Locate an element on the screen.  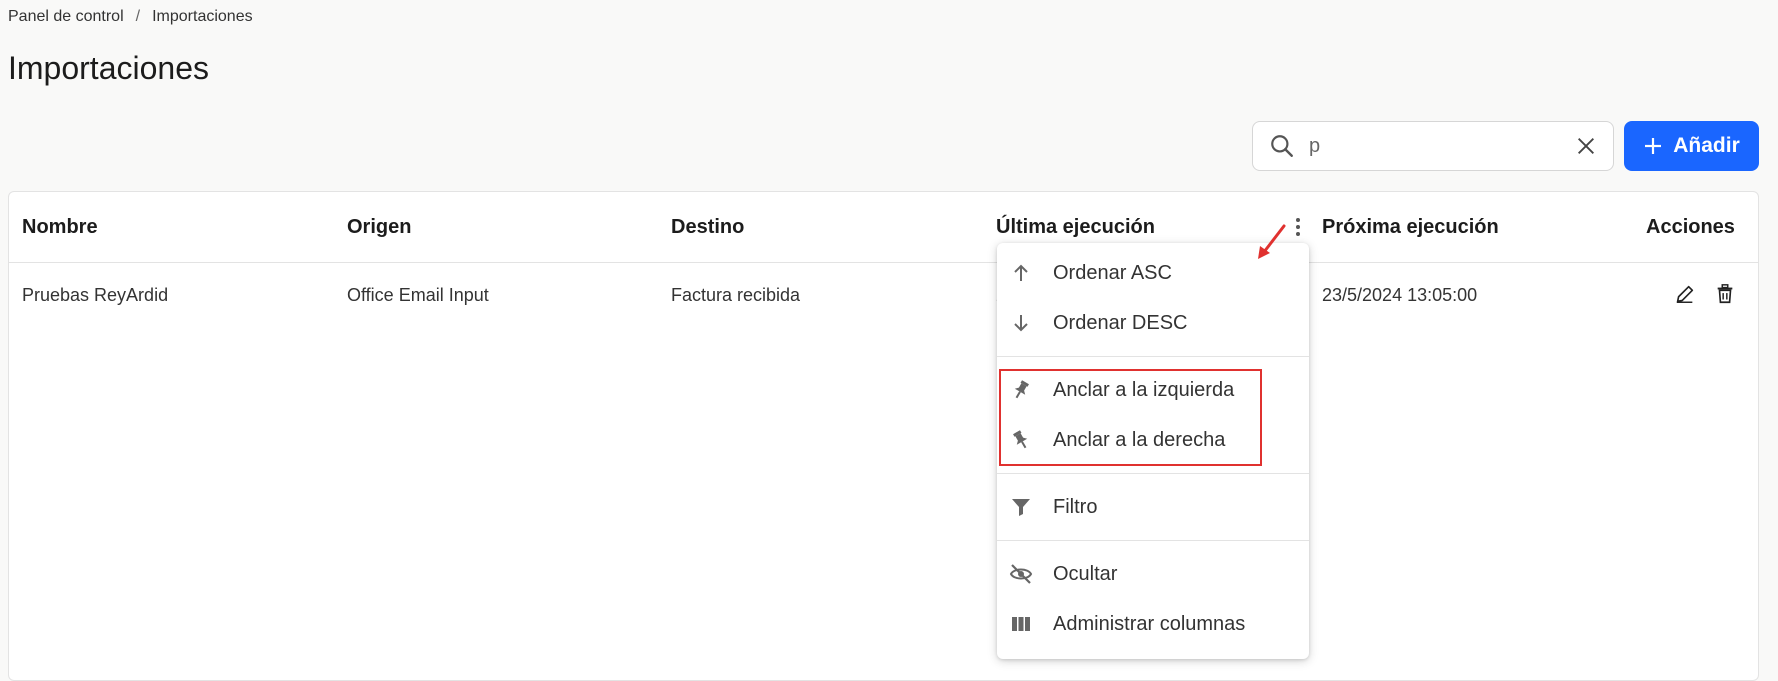
menu-item-anclar-izquierda: Anclar a la izquierda is located at coordinates (1153, 390).